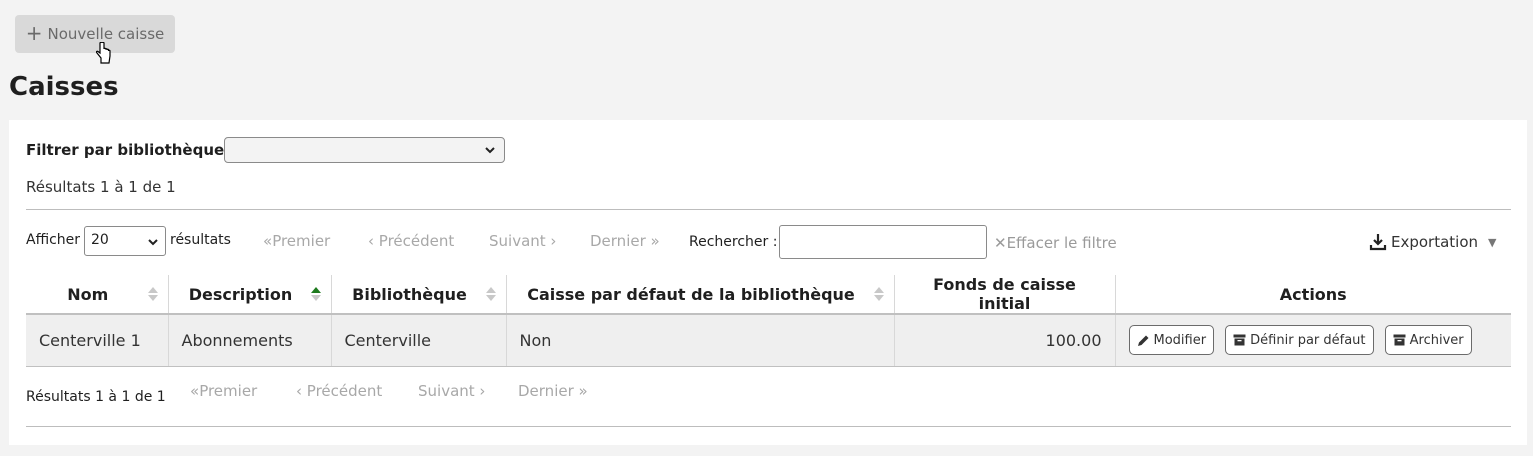  What do you see at coordinates (1435, 242) in the screenshot?
I see `export-label: Exportation` at bounding box center [1435, 242].